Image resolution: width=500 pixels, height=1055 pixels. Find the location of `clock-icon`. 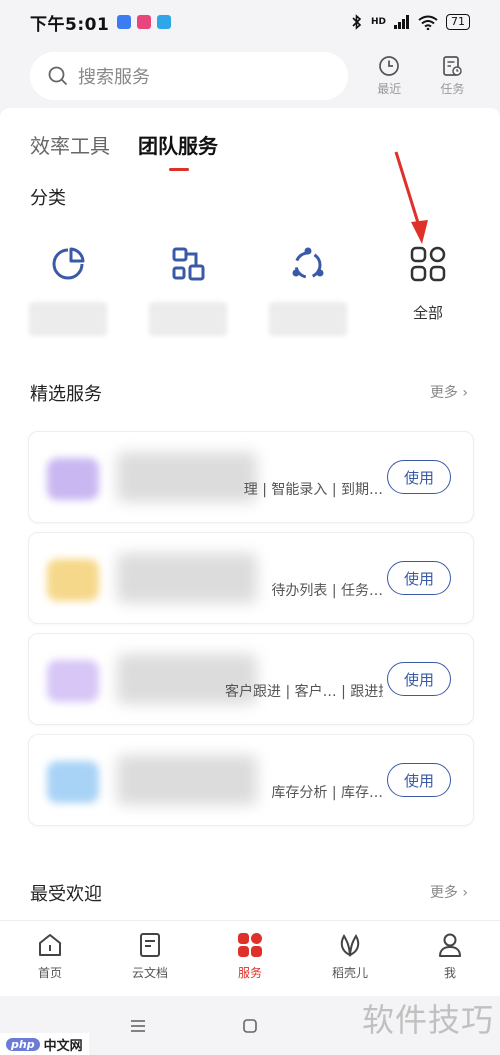

clock-icon is located at coordinates (389, 66).